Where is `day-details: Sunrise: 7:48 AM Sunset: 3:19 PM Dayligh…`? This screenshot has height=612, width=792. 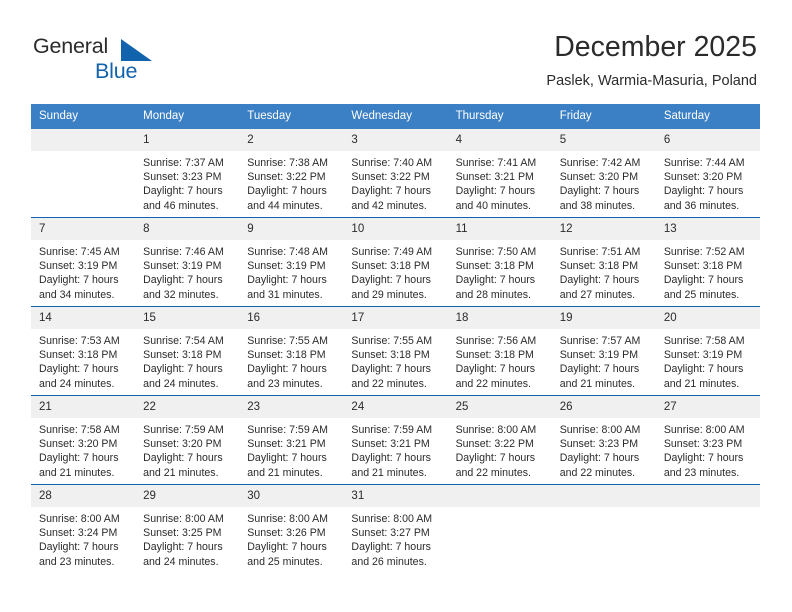 day-details: Sunrise: 7:48 AM Sunset: 3:19 PM Dayligh… is located at coordinates (291, 271).